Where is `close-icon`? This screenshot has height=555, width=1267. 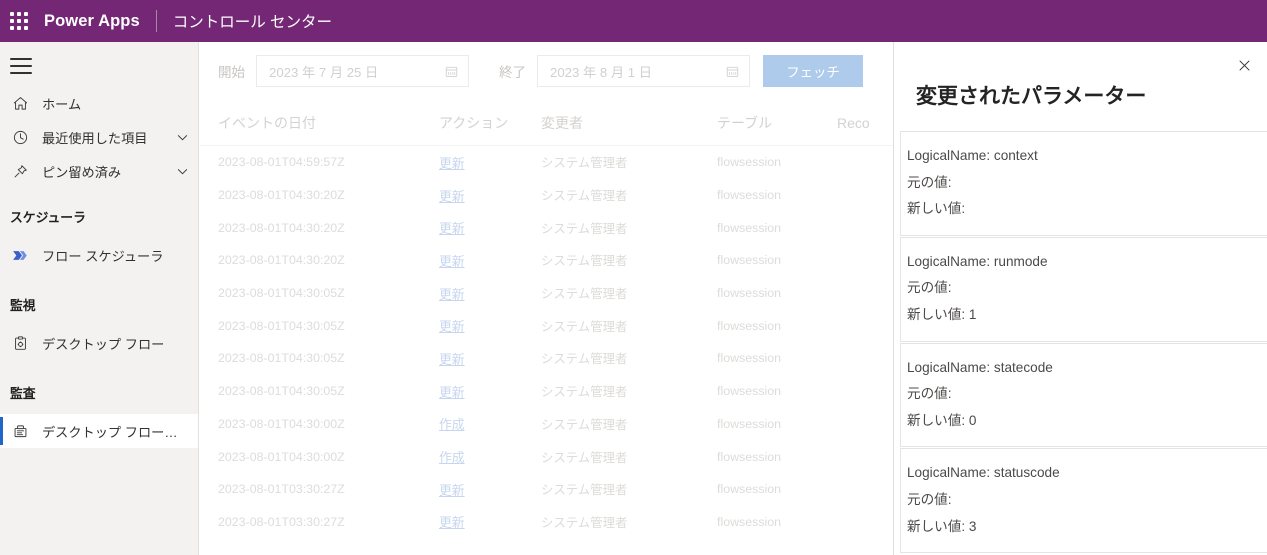
close-icon is located at coordinates (1244, 65).